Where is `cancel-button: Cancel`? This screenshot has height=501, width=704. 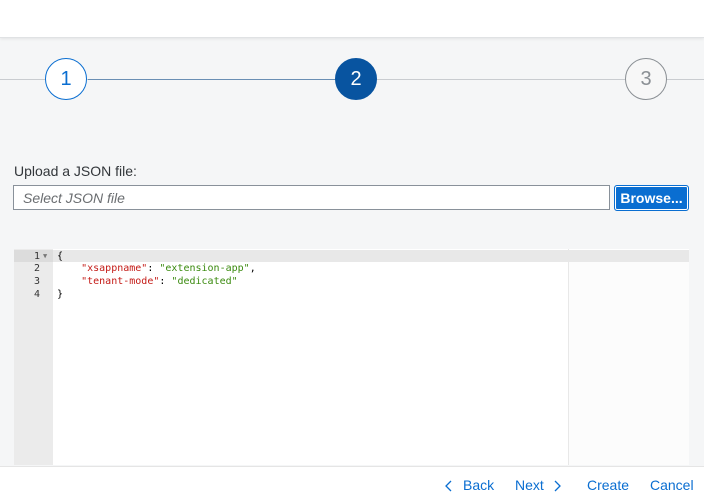
cancel-button: Cancel is located at coordinates (672, 485).